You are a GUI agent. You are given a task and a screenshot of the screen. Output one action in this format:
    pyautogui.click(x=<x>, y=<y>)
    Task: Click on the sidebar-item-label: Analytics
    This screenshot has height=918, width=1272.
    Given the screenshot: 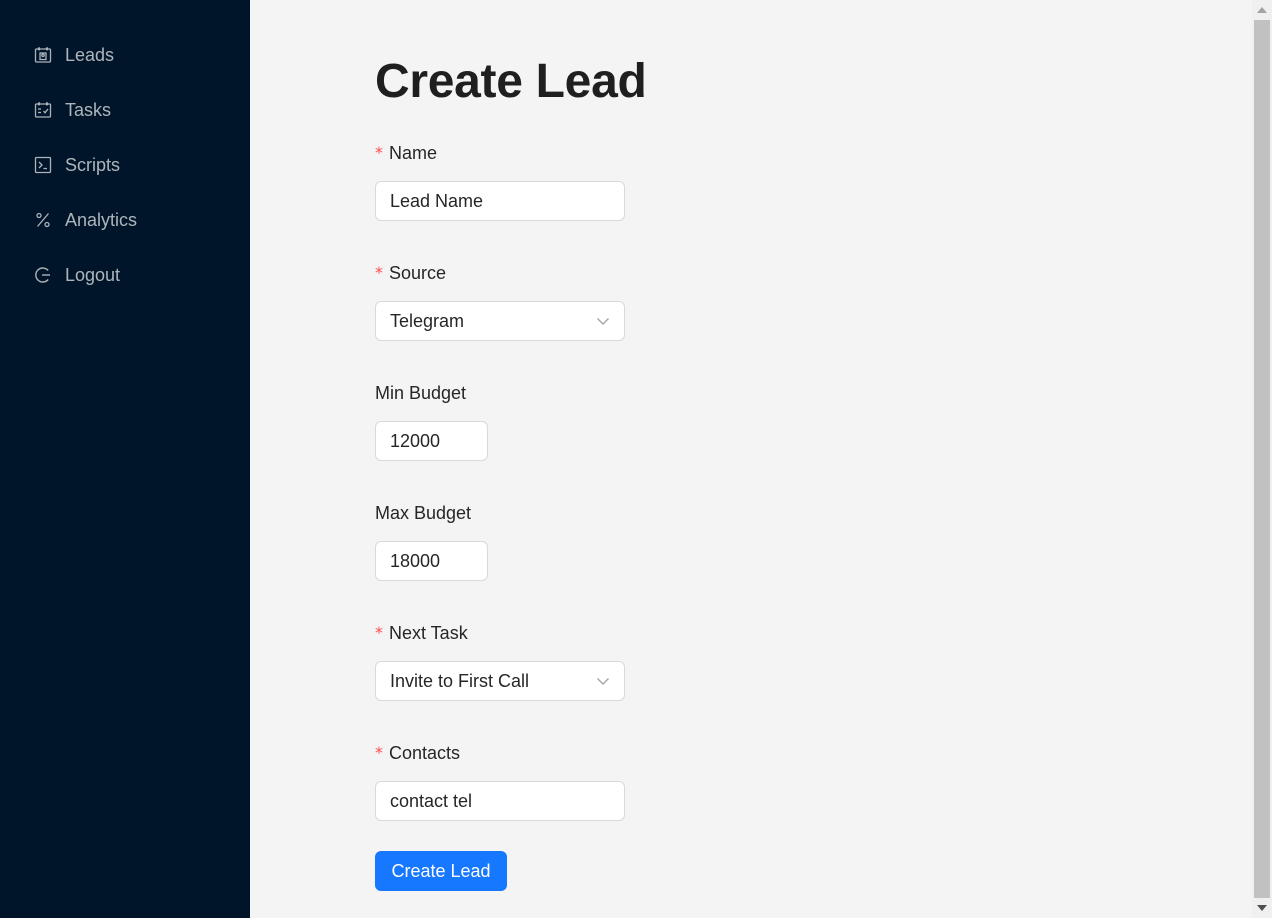 What is the action you would take?
    pyautogui.click(x=101, y=219)
    